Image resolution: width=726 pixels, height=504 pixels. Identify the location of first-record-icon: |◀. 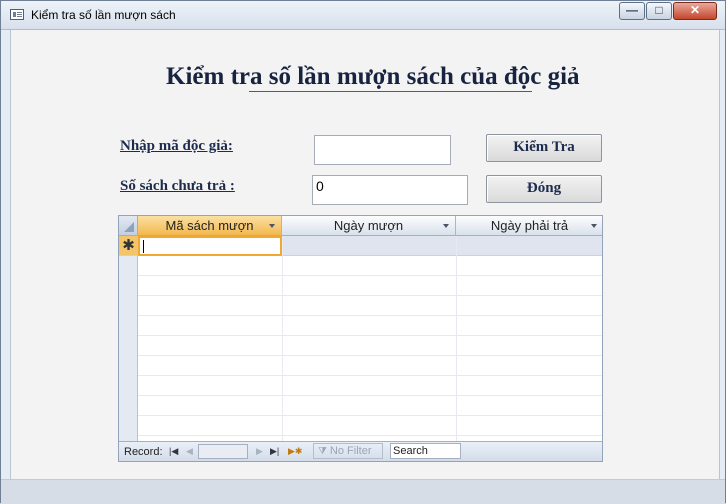
(173, 451).